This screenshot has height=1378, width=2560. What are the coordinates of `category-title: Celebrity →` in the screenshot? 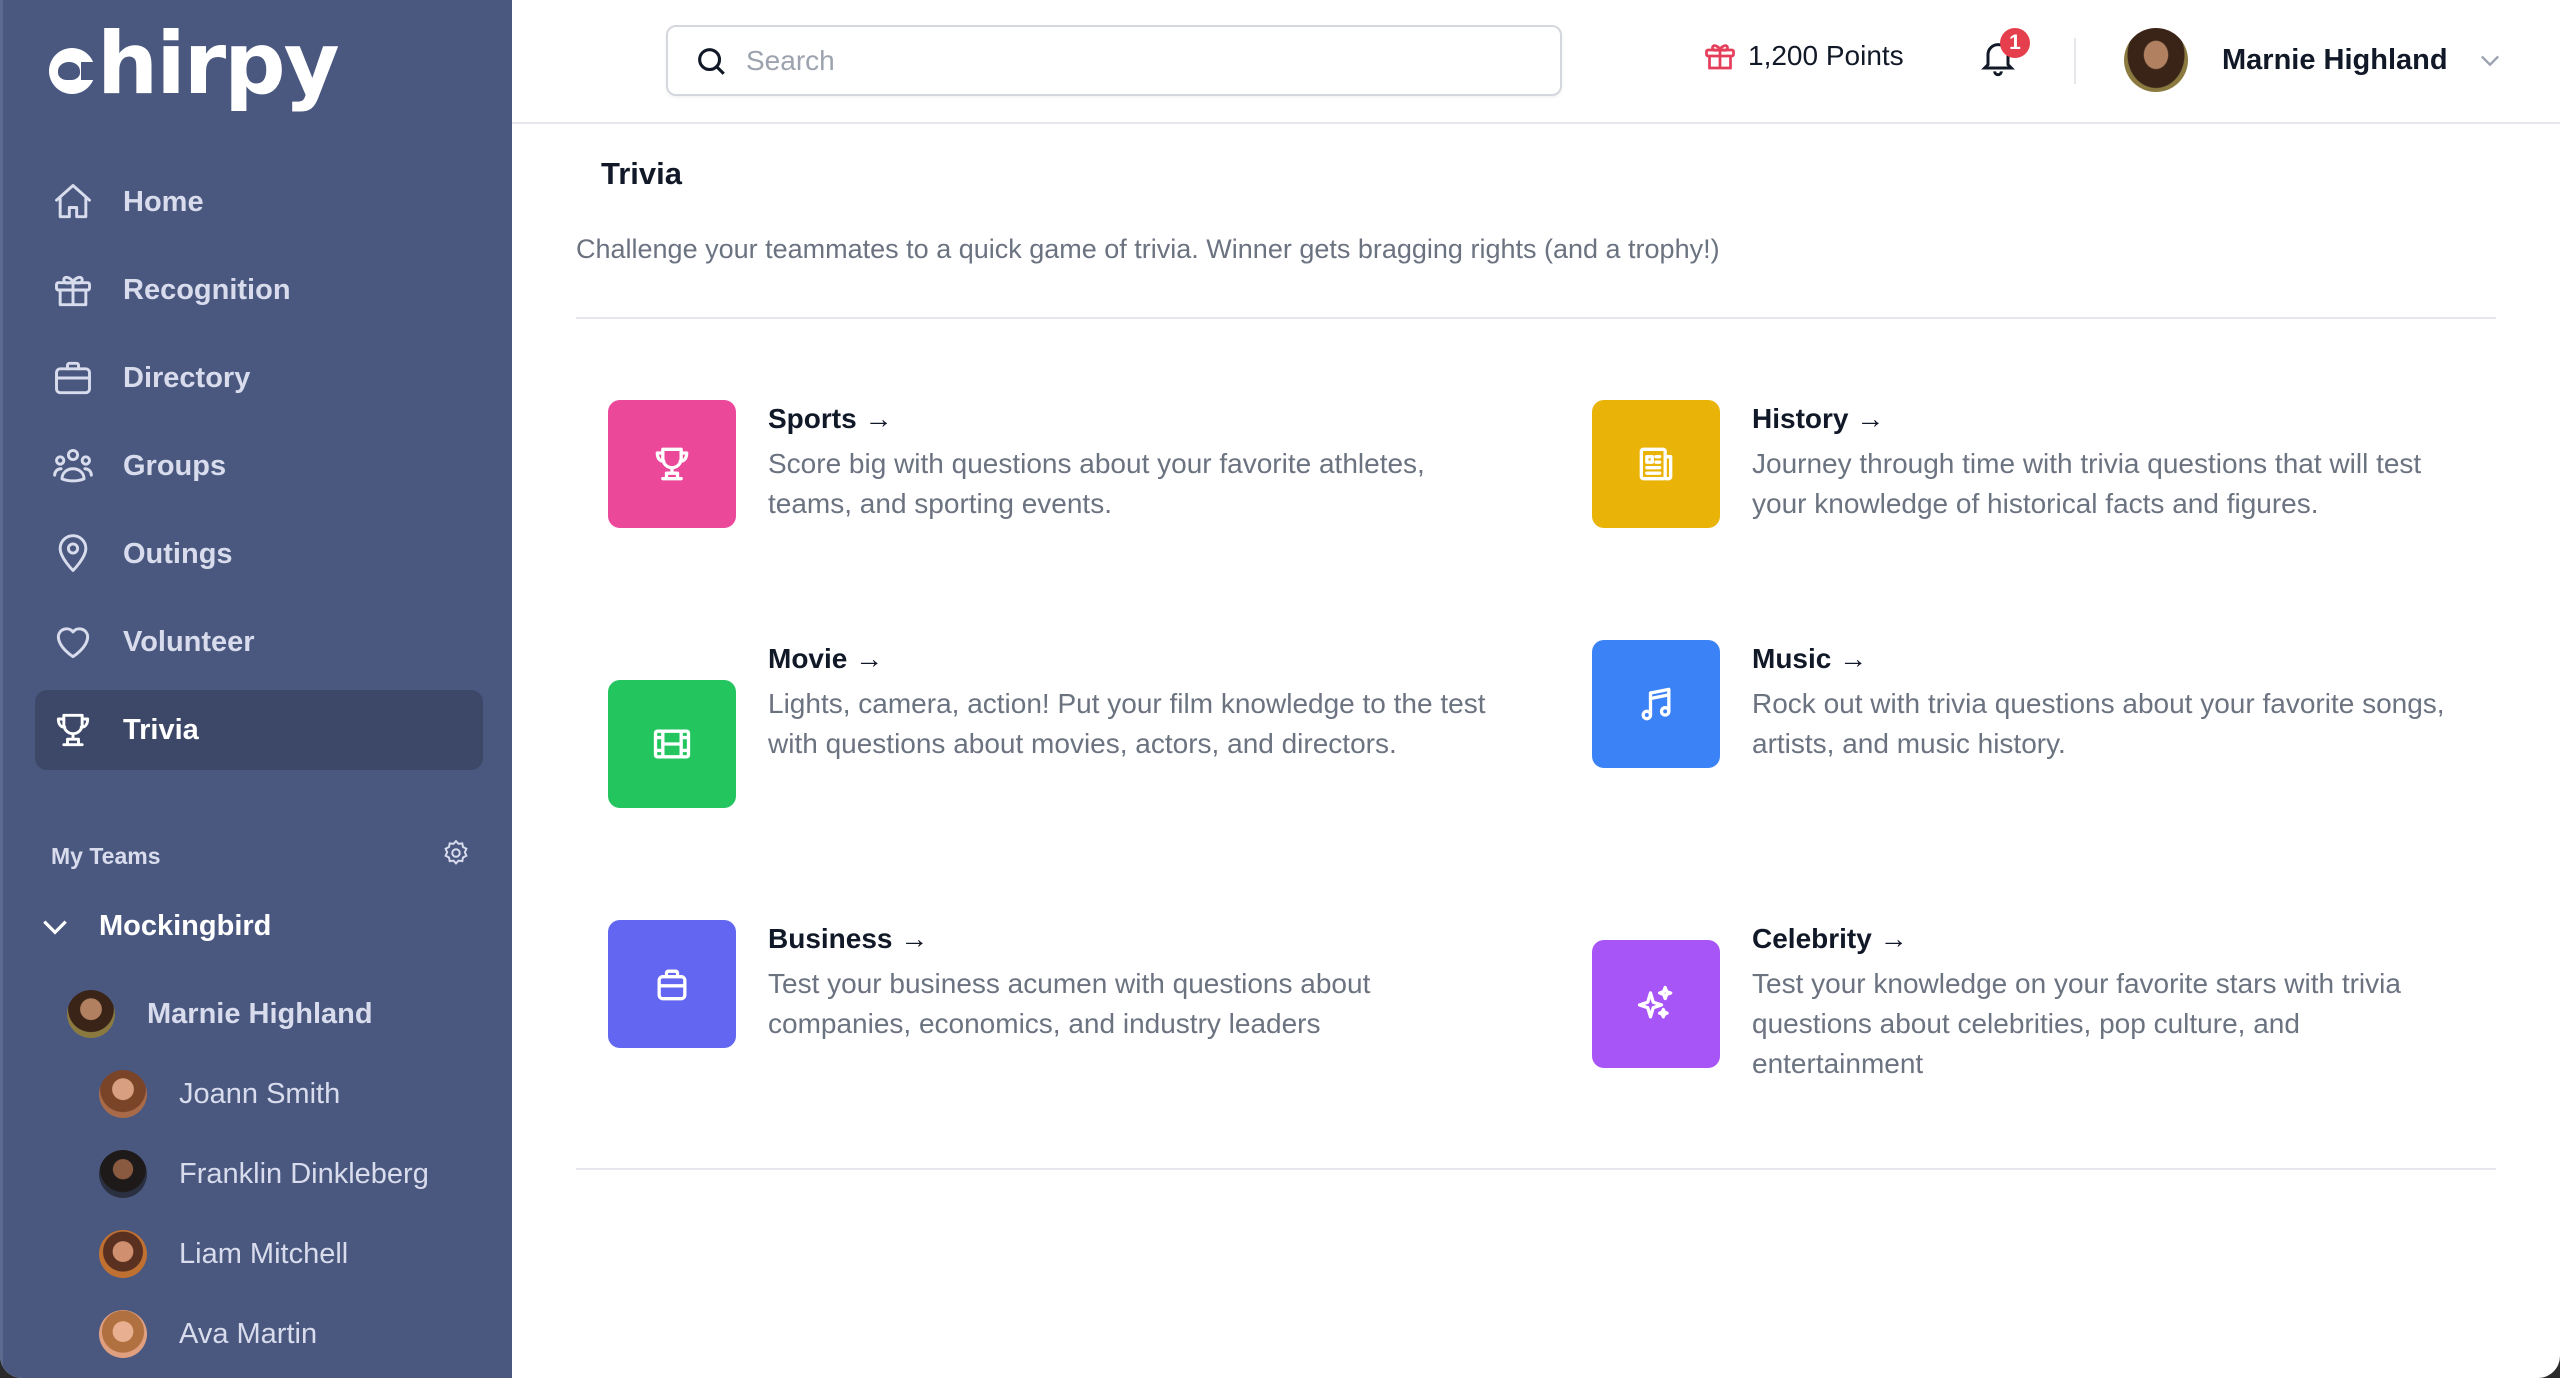 It's located at (2112, 939).